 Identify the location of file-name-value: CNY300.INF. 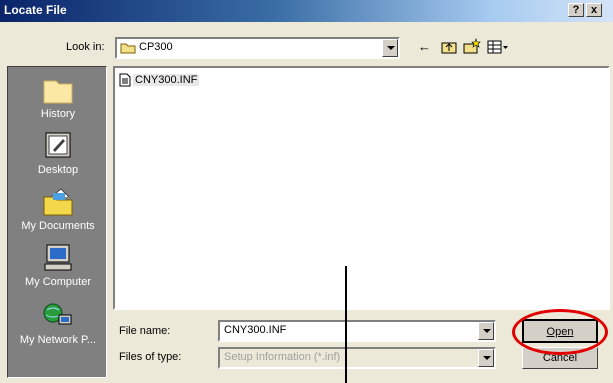
(255, 330).